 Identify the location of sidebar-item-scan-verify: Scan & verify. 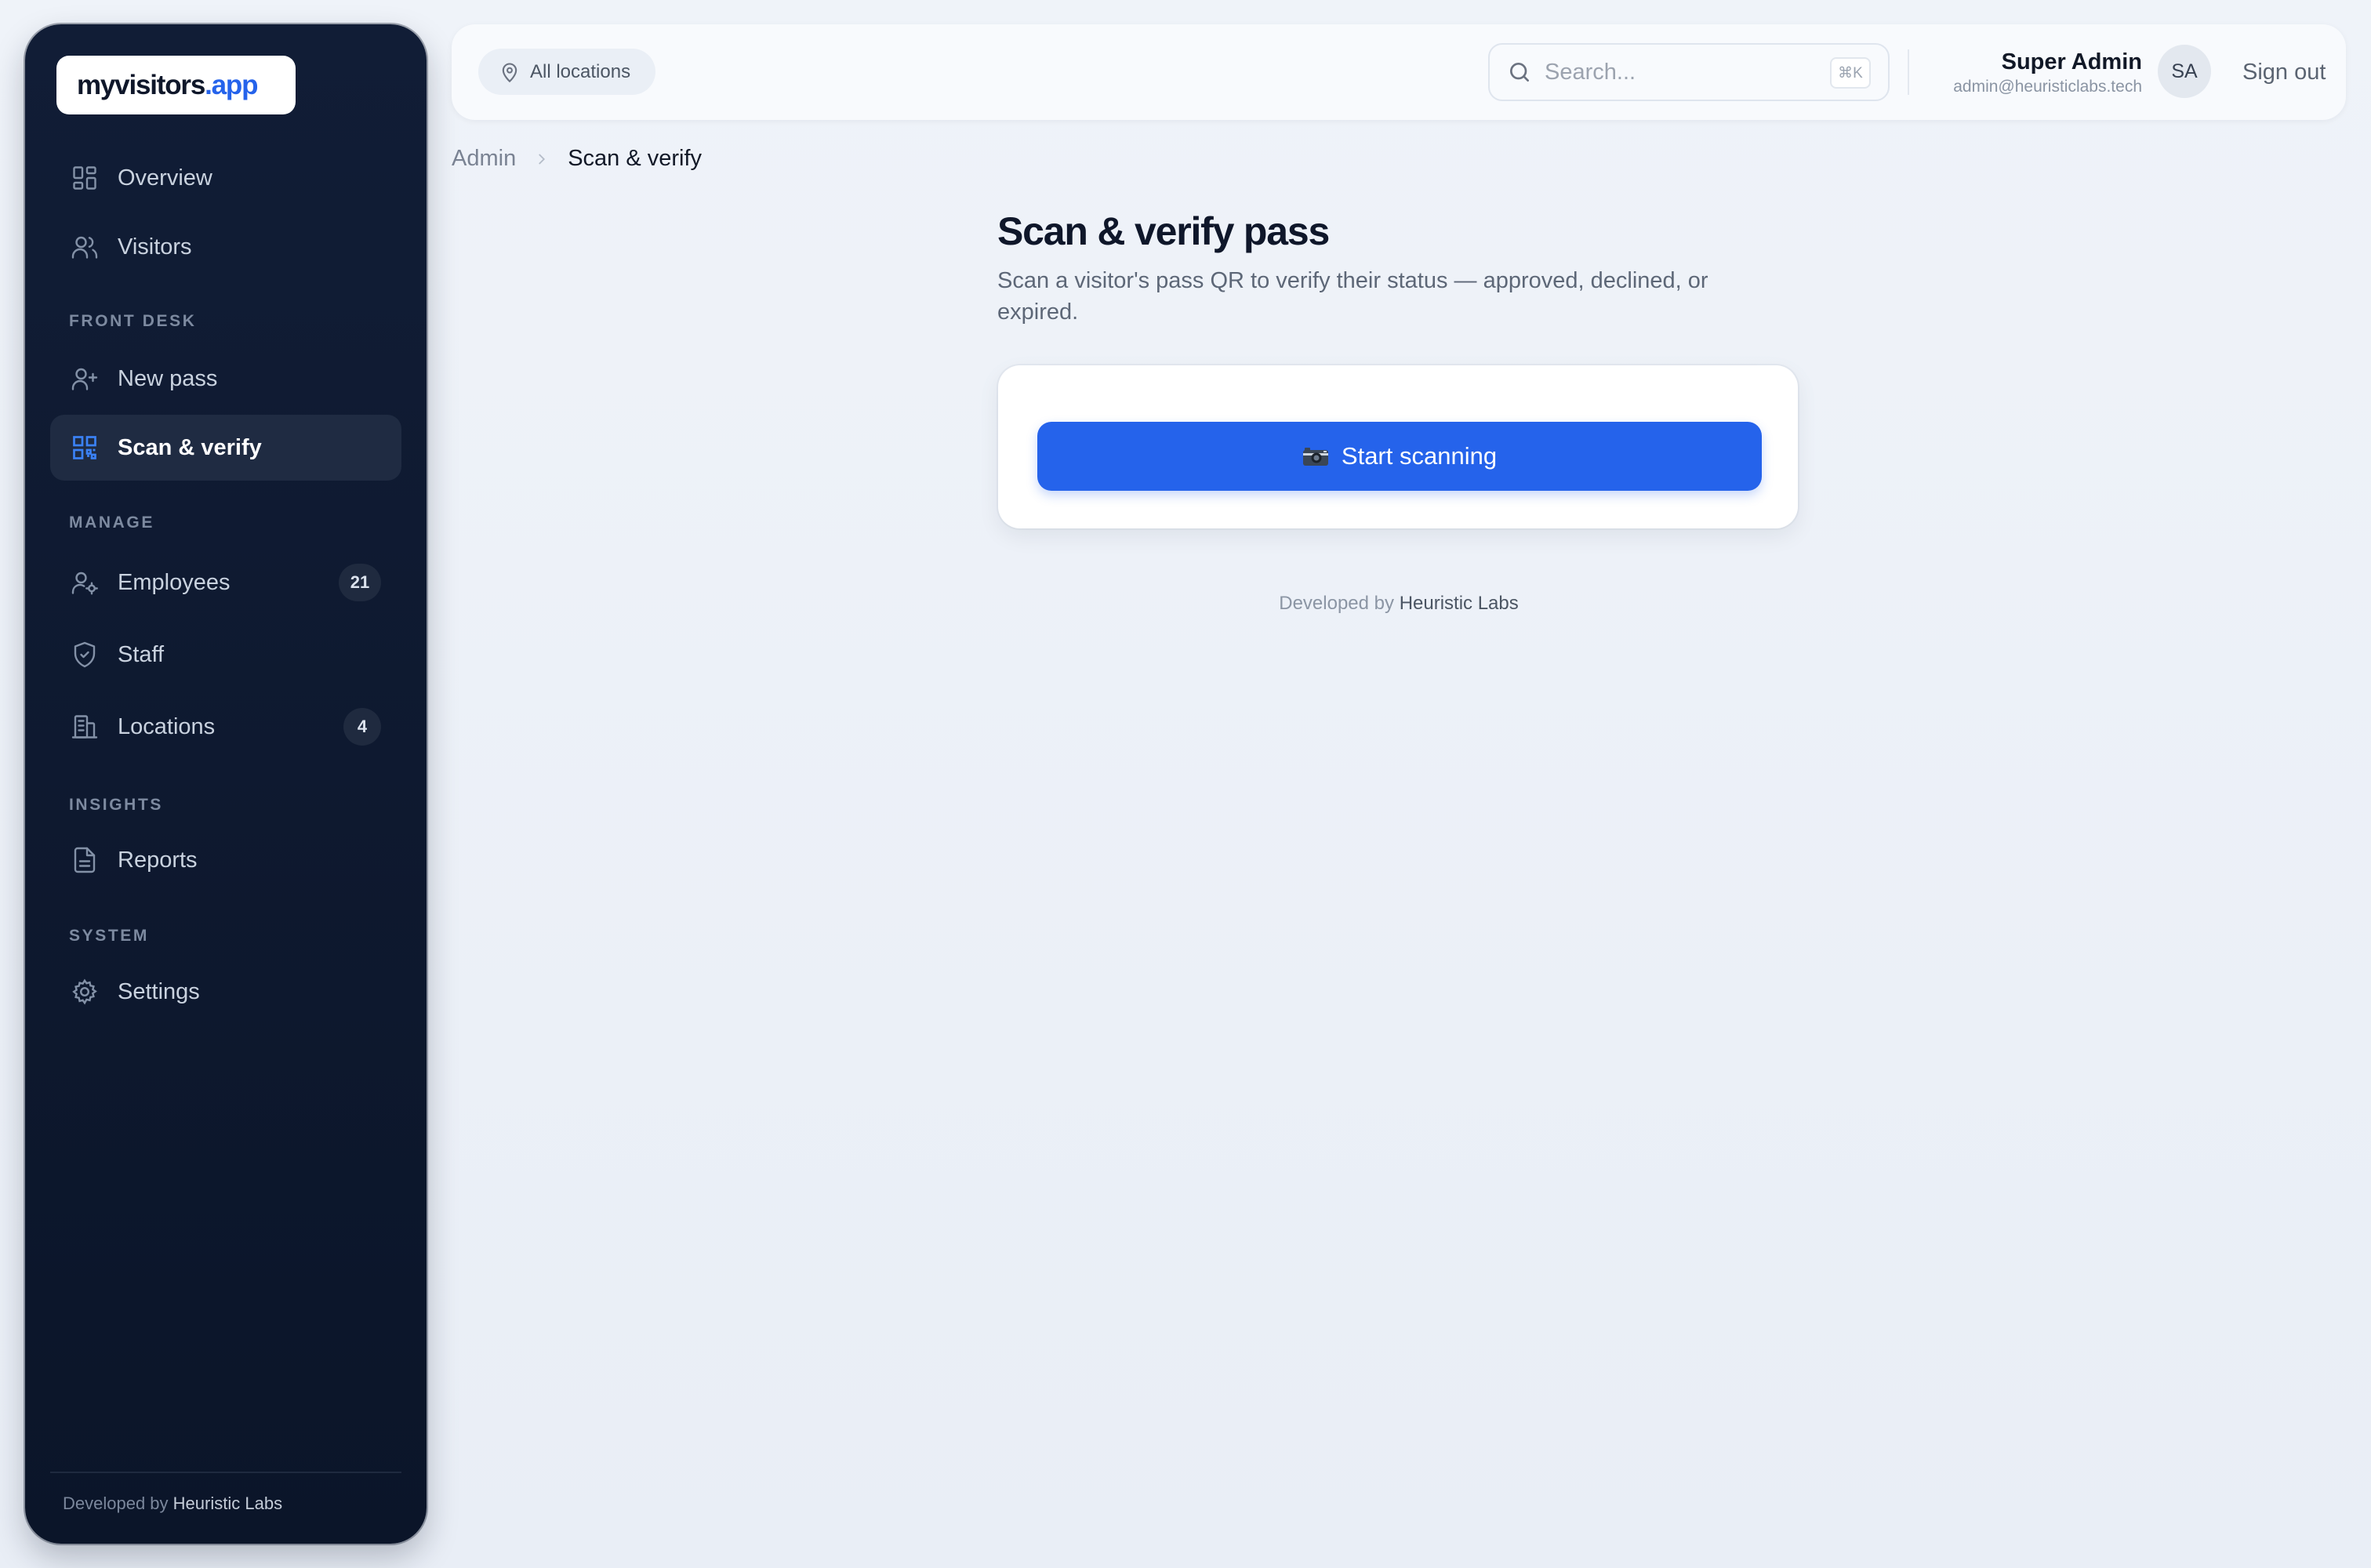
(225, 448).